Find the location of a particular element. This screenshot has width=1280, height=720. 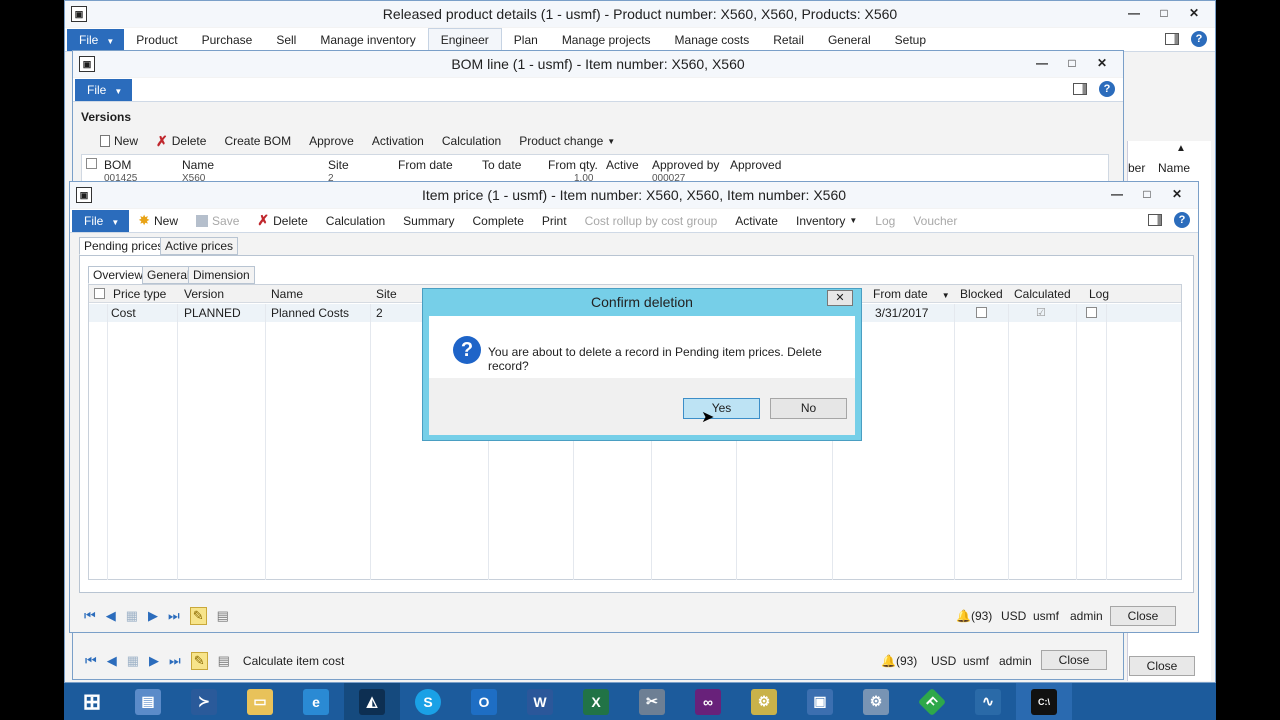

subtab-dimension: Dimension is located at coordinates (221, 275).